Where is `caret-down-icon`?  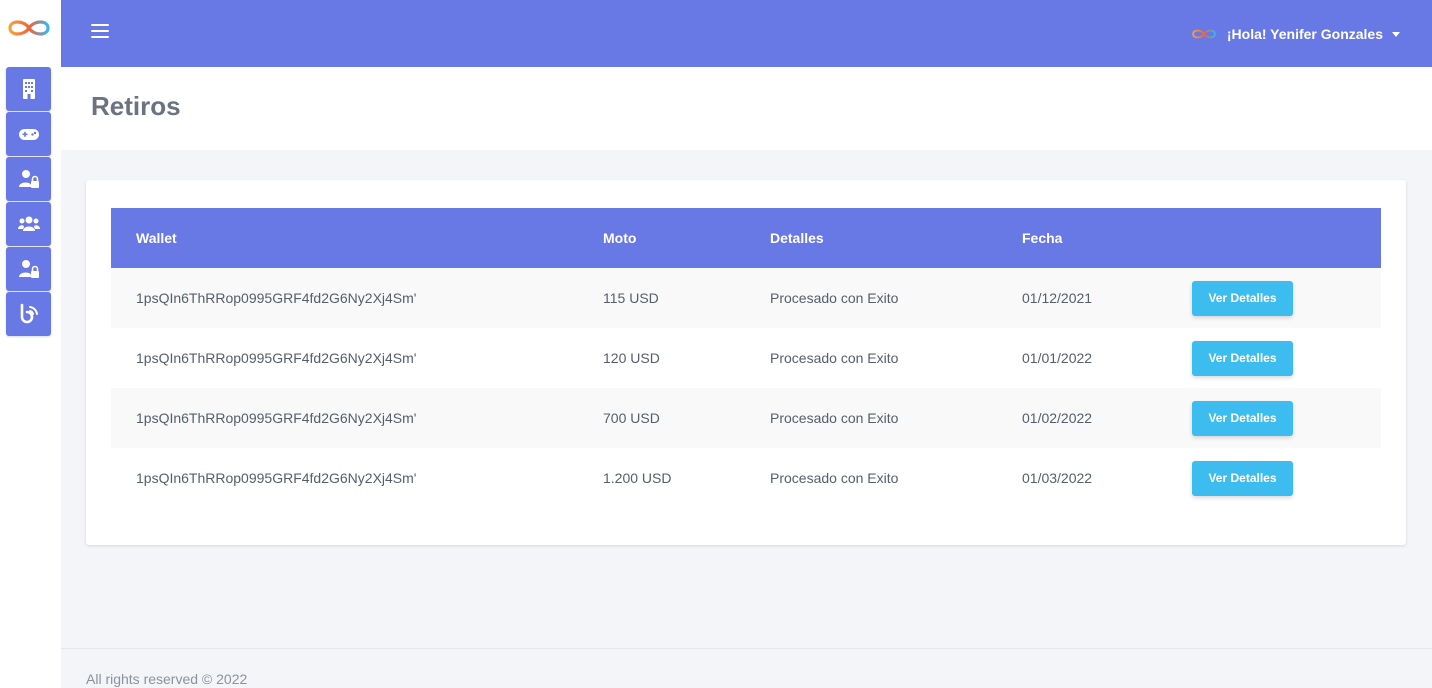 caret-down-icon is located at coordinates (1396, 34).